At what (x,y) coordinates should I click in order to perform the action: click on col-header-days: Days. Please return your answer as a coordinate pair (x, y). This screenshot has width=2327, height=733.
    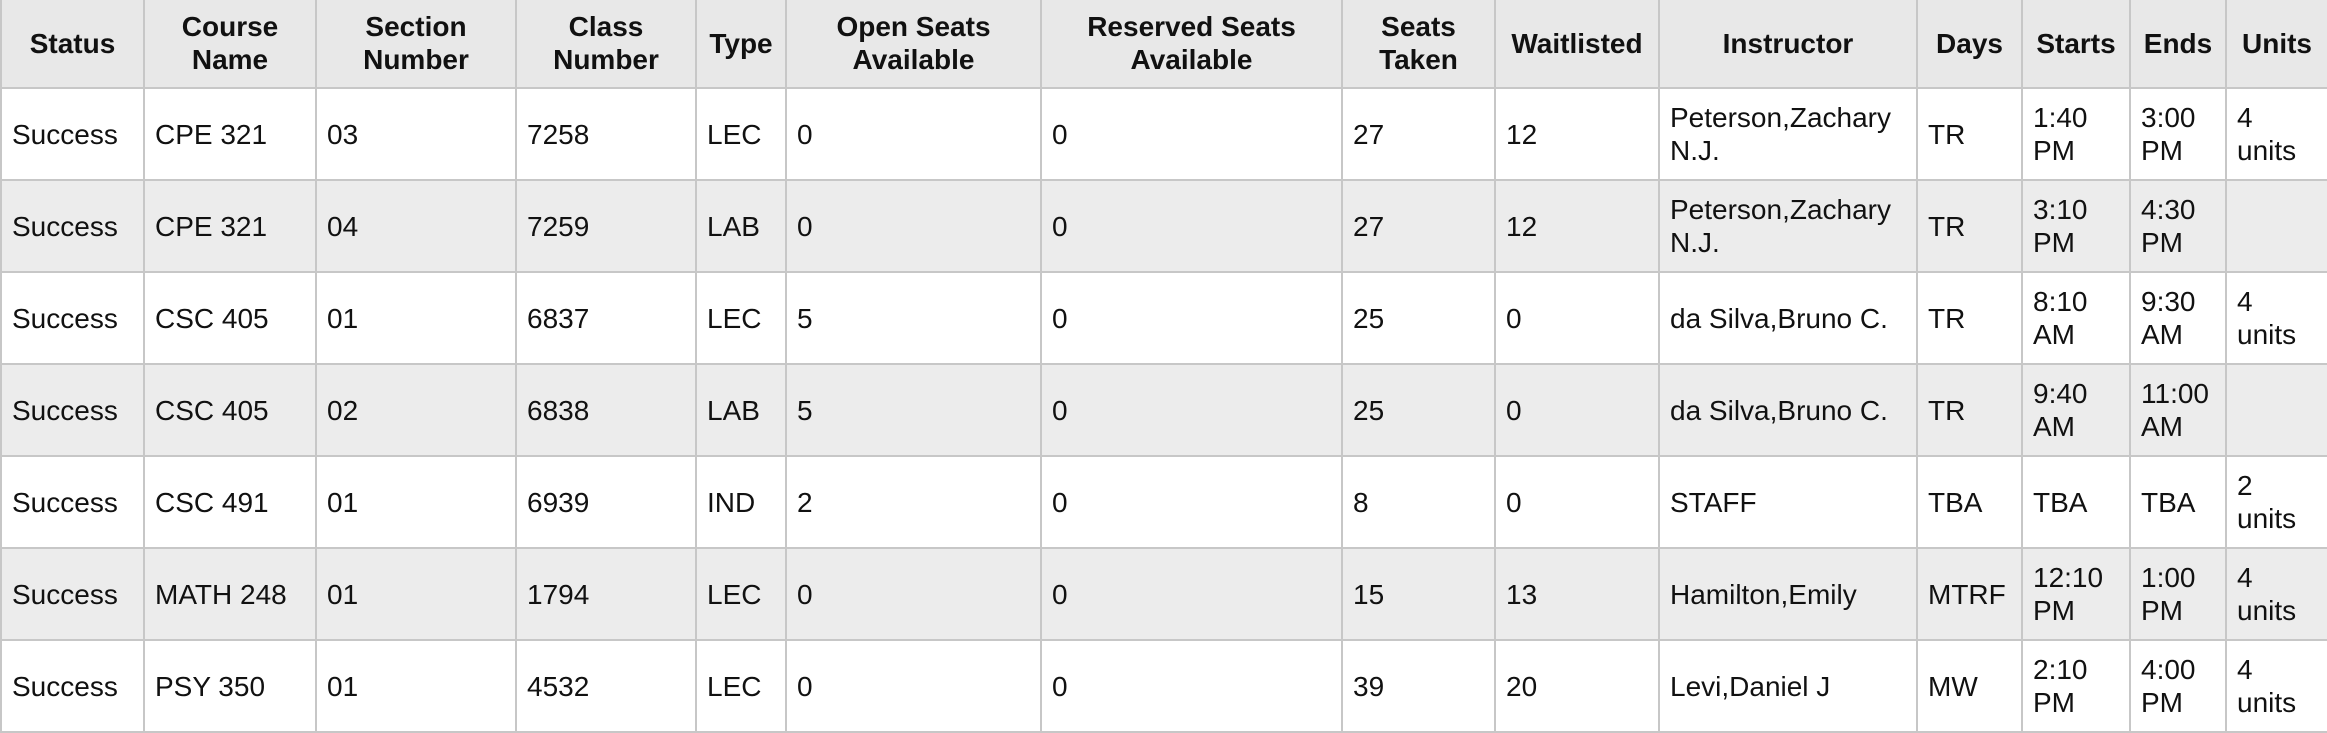
    Looking at the image, I should click on (1969, 44).